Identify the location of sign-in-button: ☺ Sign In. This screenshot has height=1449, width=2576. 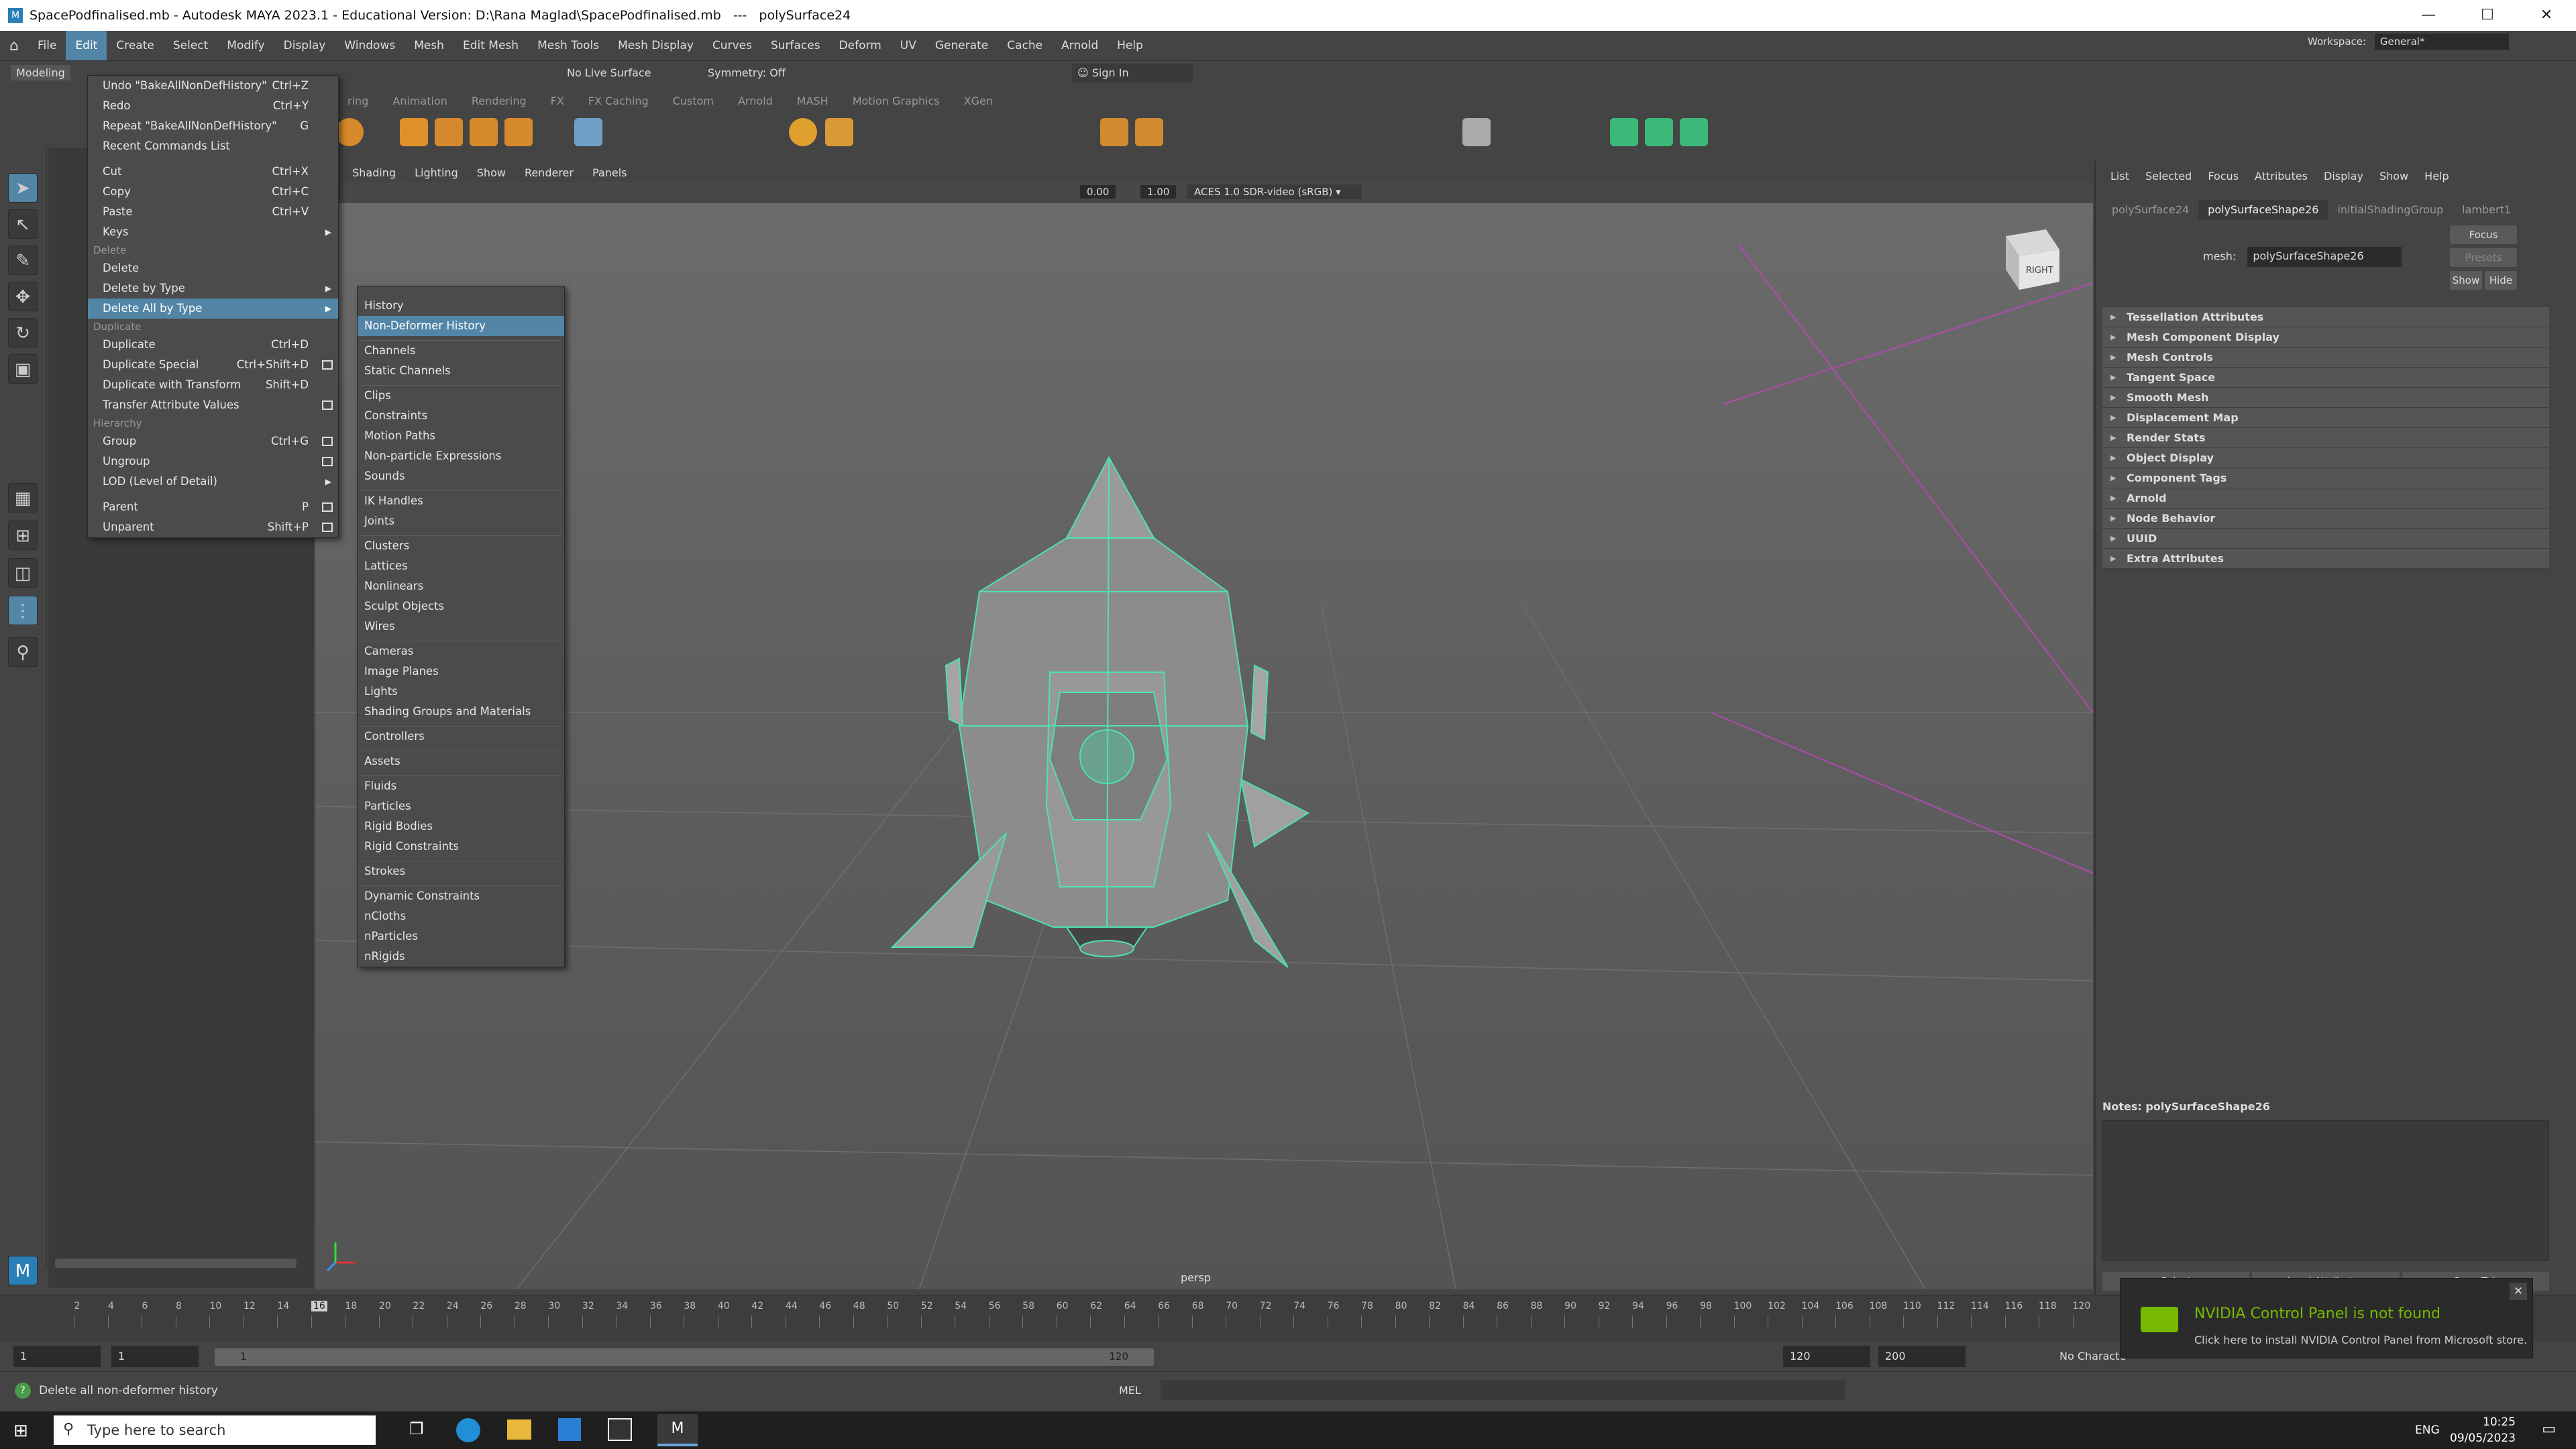
(1132, 73).